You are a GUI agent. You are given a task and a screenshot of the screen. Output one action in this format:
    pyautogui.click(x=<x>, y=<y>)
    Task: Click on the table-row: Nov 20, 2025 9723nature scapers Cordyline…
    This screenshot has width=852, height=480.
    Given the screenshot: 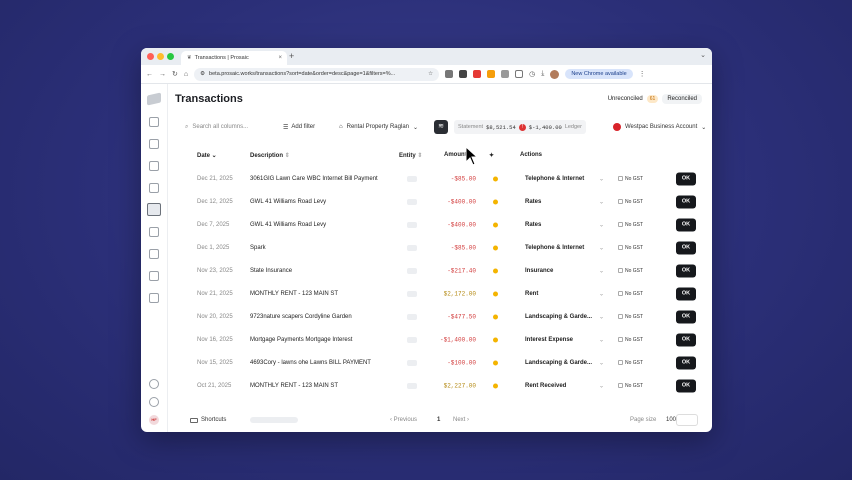 What is the action you would take?
    pyautogui.click(x=440, y=316)
    